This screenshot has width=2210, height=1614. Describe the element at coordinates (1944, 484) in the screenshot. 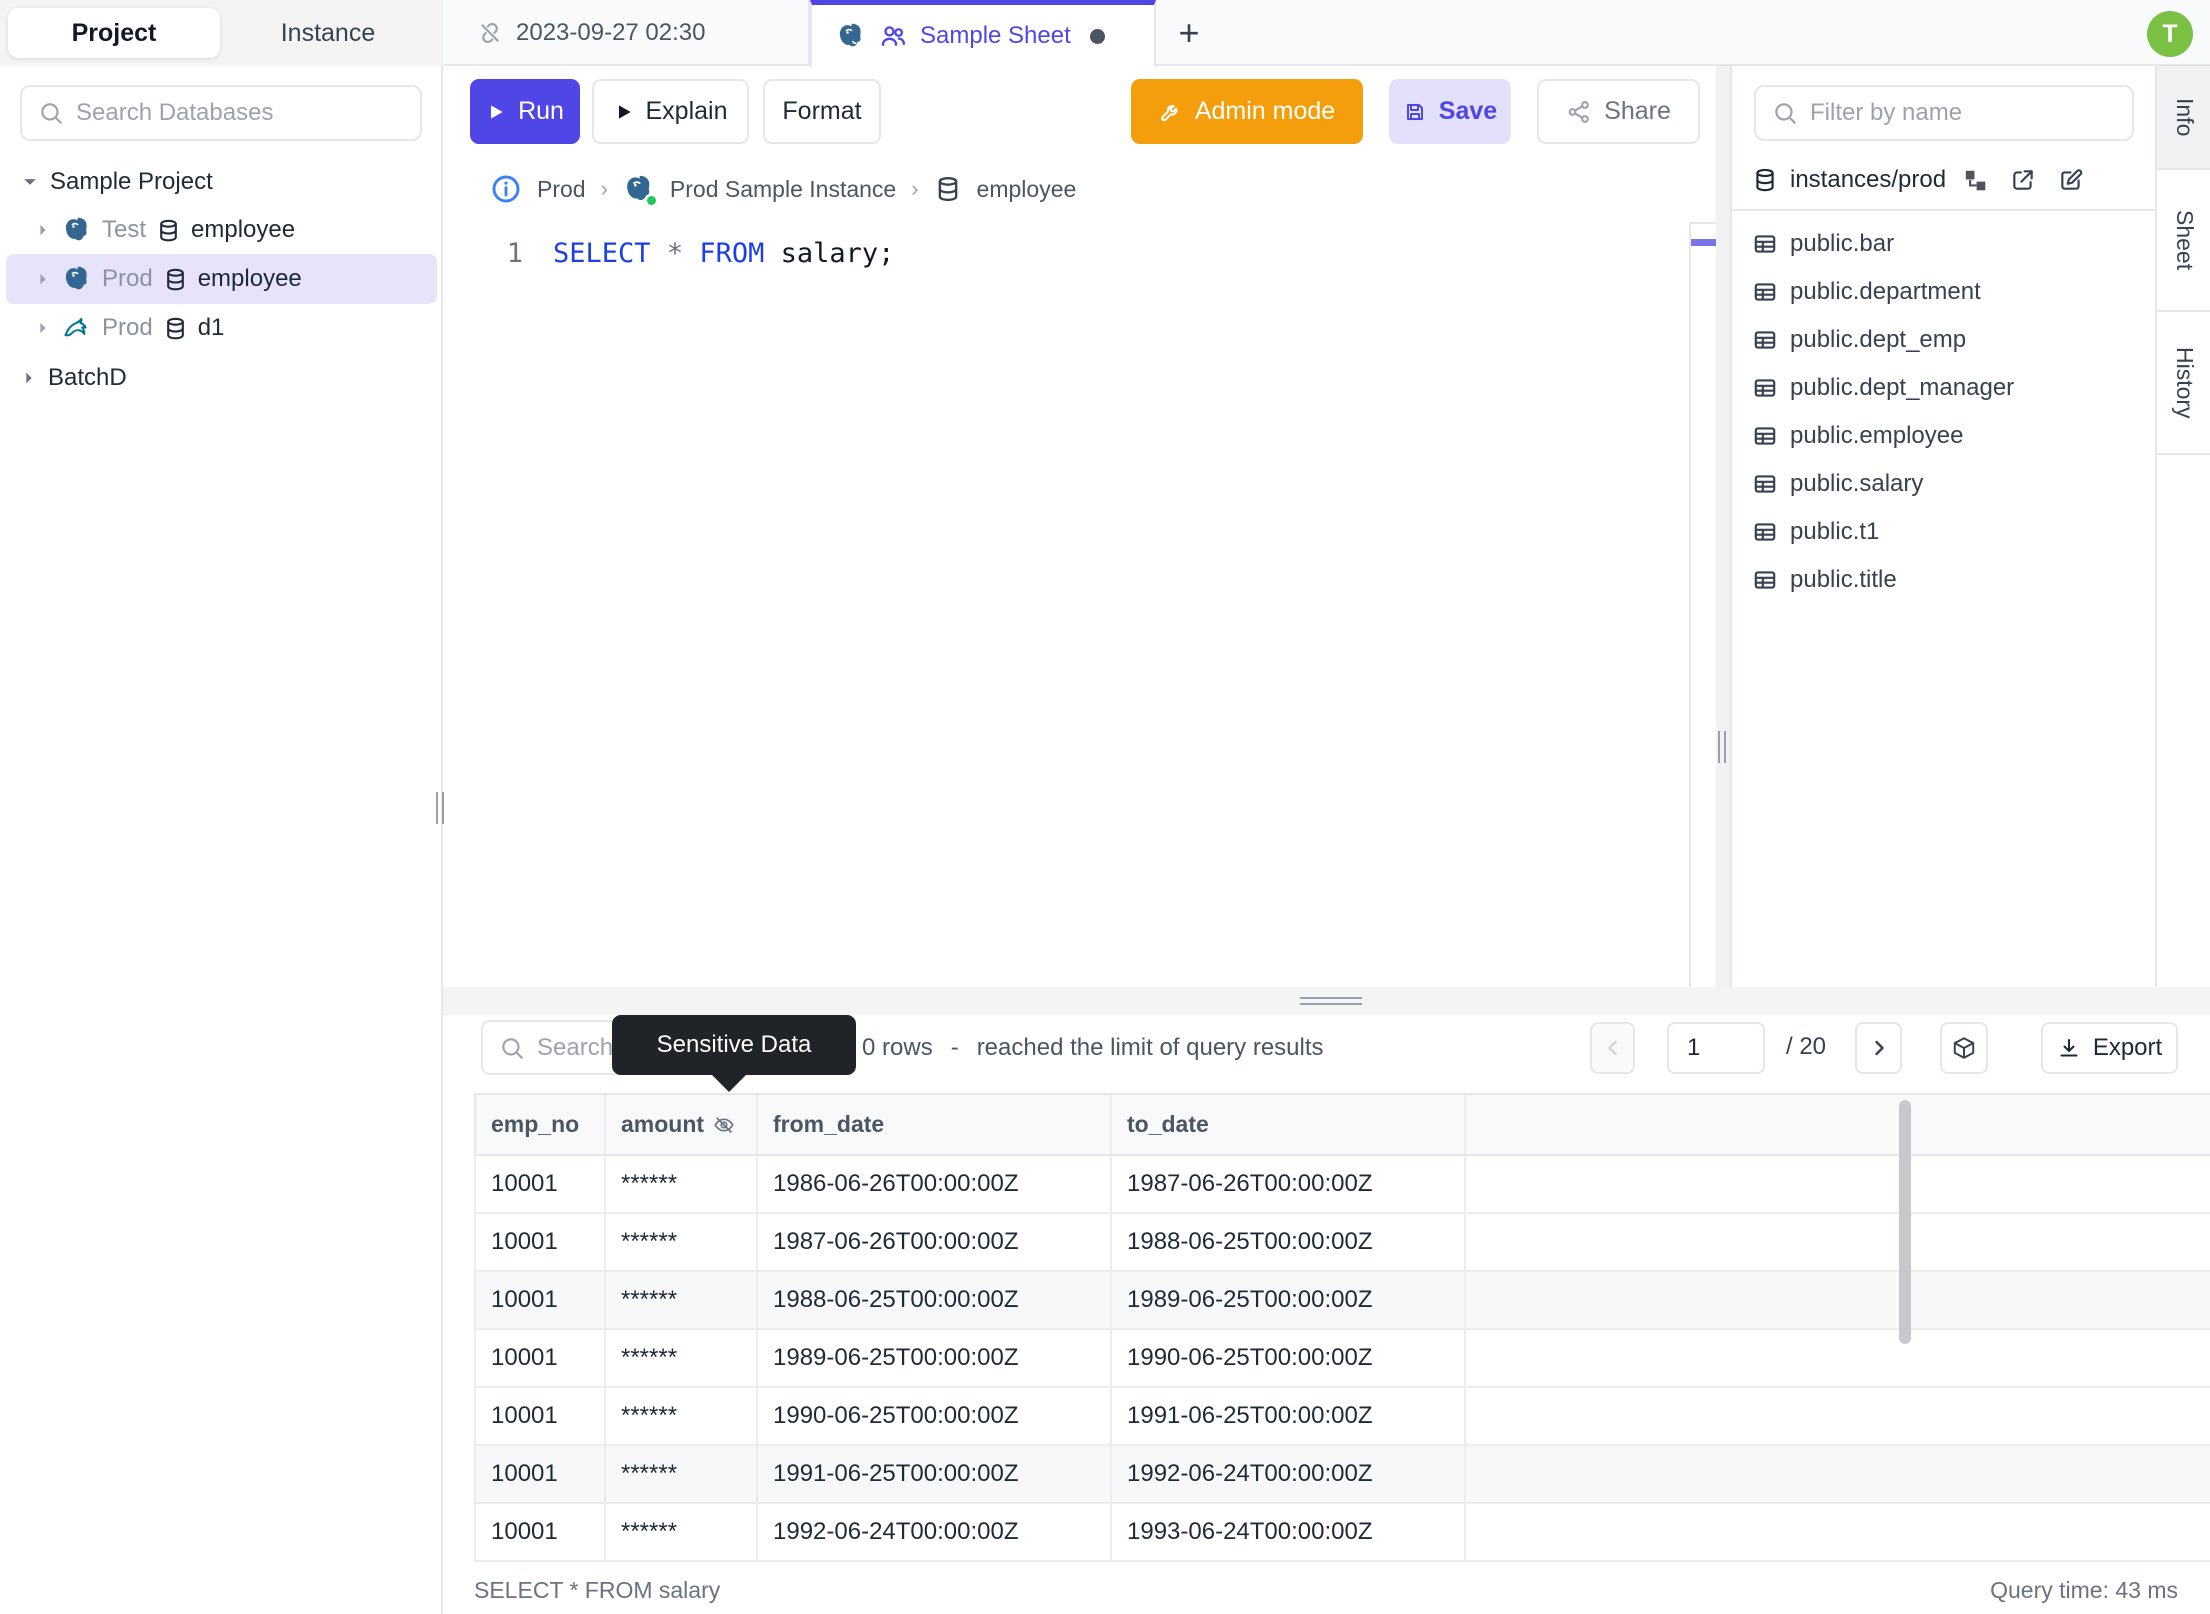

I see `table-item: public.salary` at that location.